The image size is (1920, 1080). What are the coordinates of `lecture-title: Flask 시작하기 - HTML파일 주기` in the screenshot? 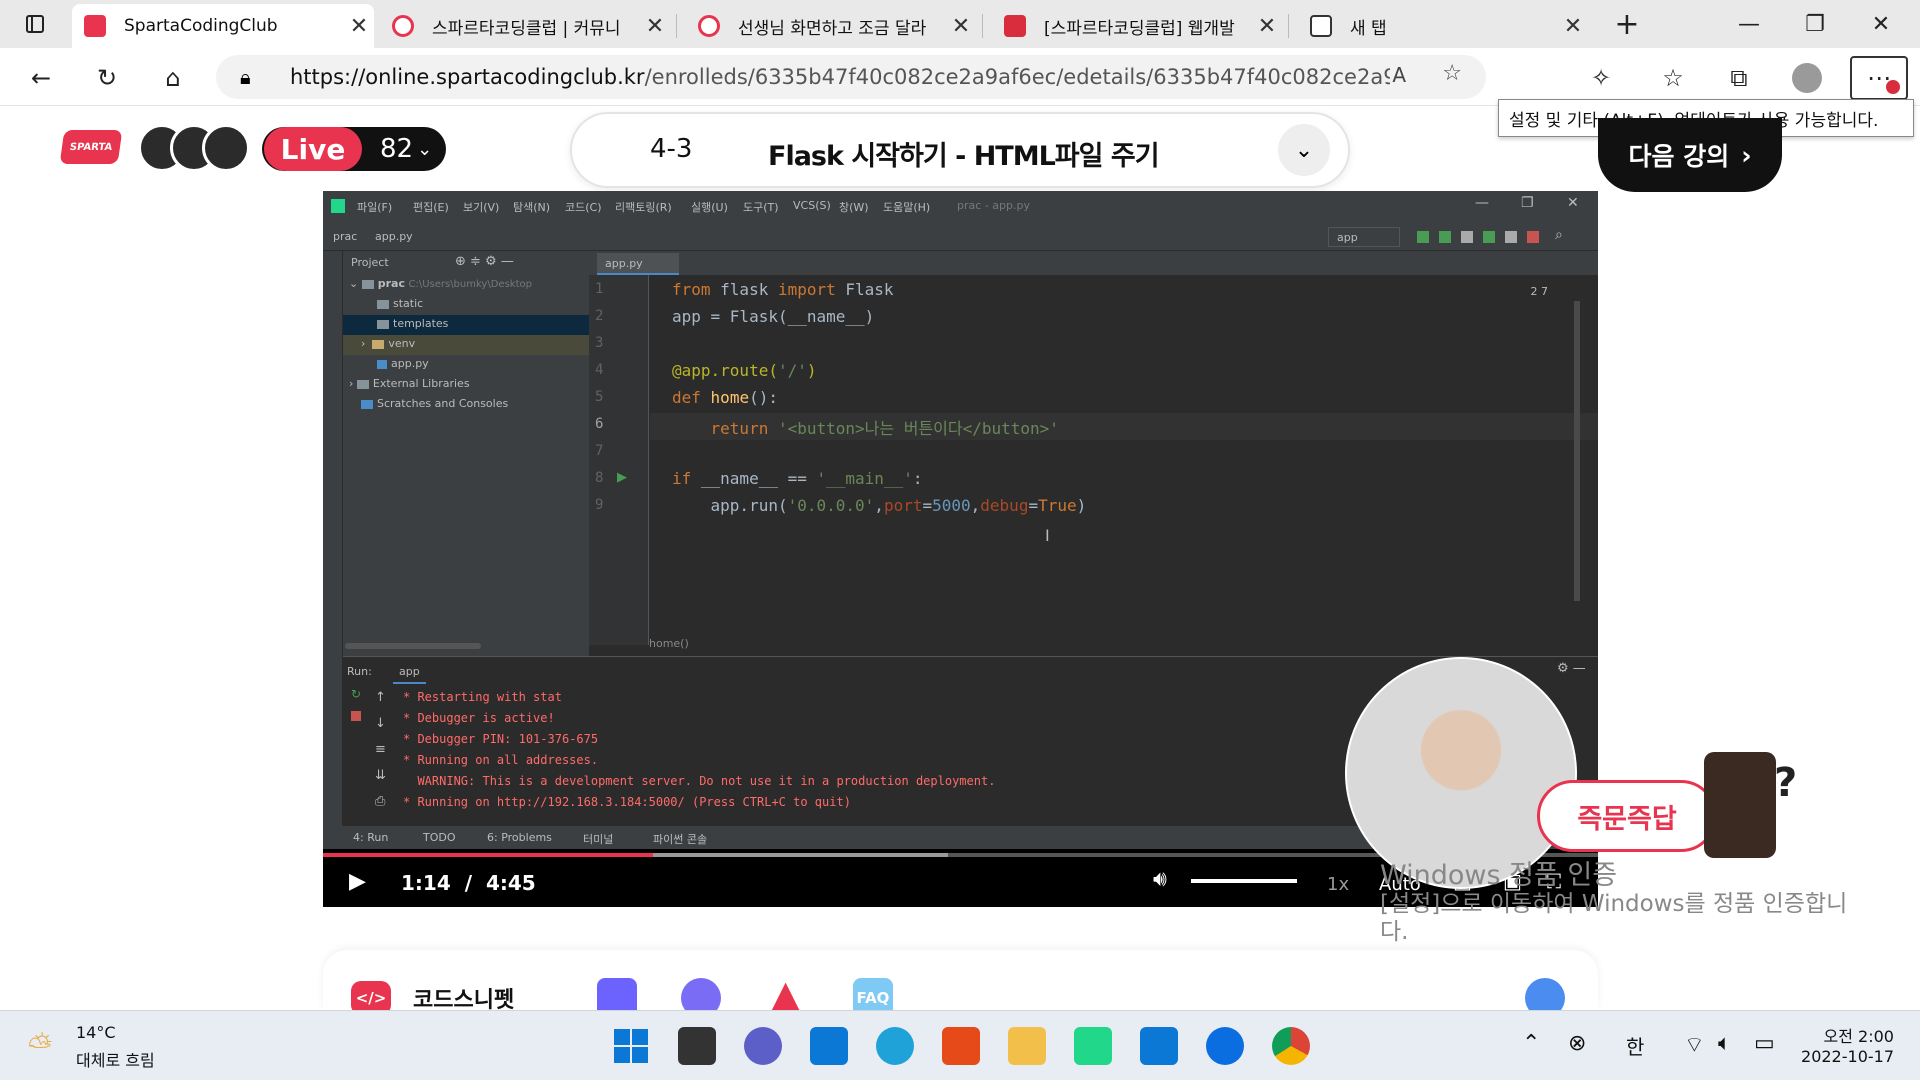 It's located at (964, 156).